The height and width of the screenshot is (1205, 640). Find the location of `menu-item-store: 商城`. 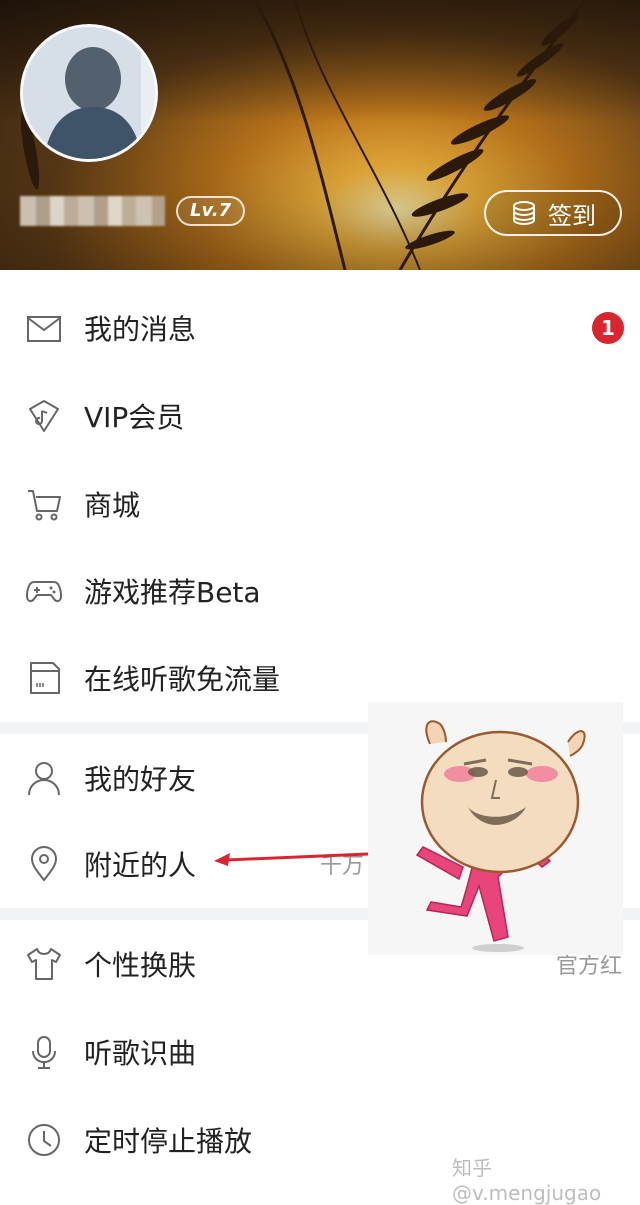

menu-item-store: 商城 is located at coordinates (320, 504).